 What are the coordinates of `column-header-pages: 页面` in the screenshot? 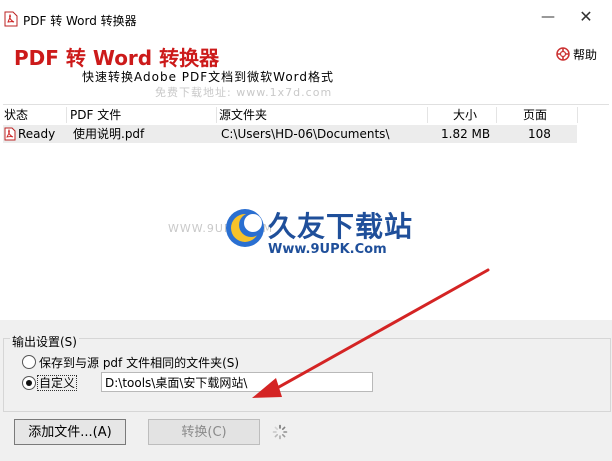 It's located at (535, 115).